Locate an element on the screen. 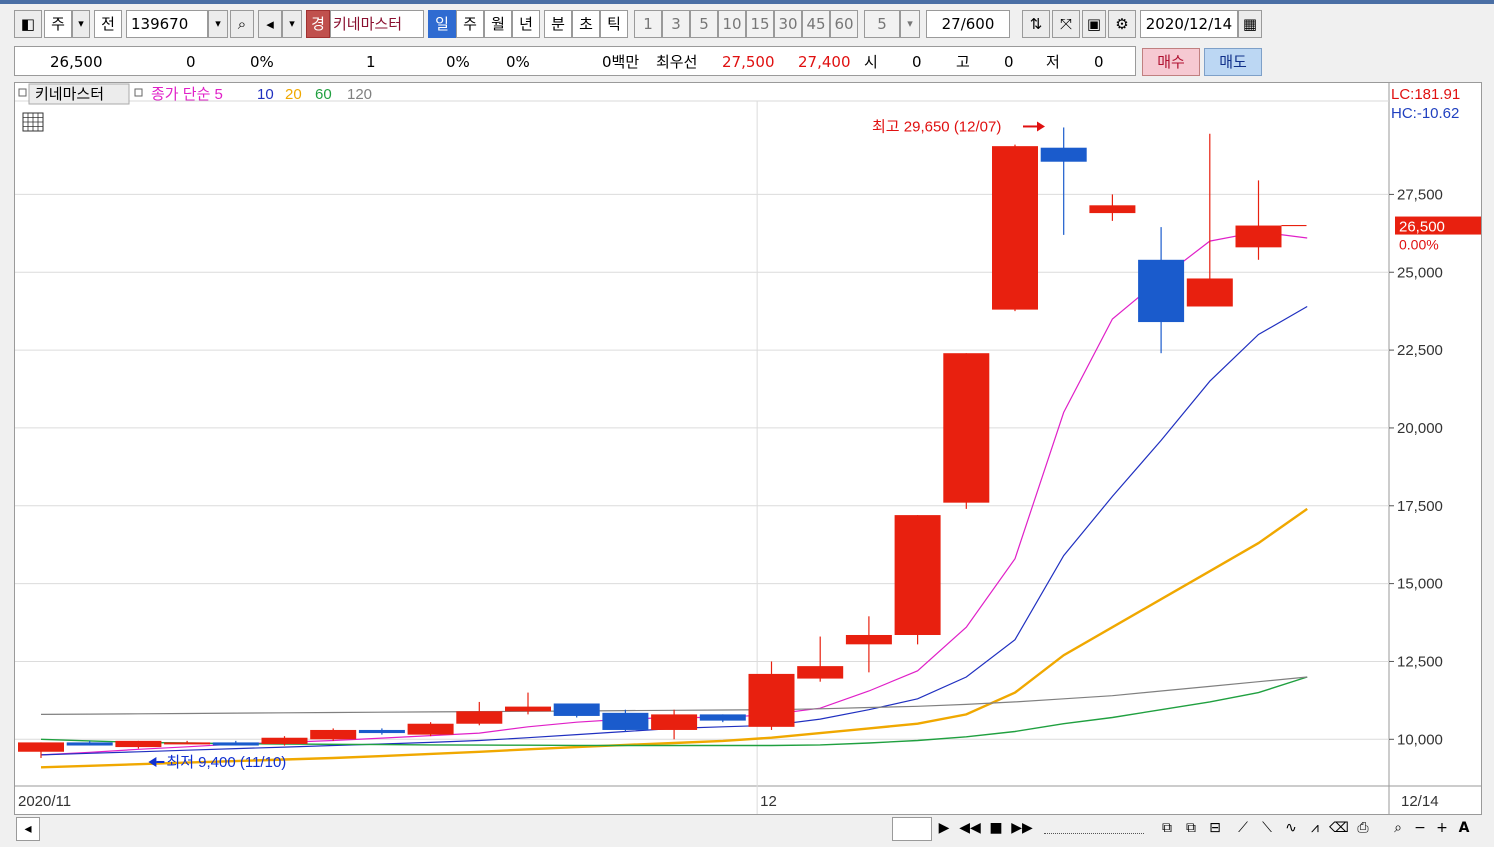  gear-icon: ⚙ is located at coordinates (1122, 24).